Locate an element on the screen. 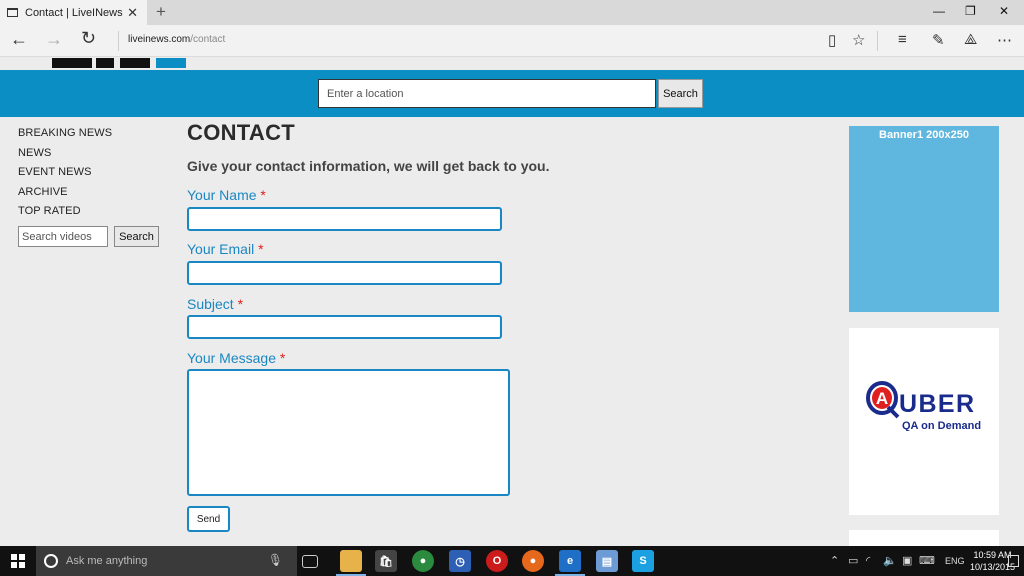 The height and width of the screenshot is (576, 1024). banner-label: Banner1 200x250 is located at coordinates (924, 135).